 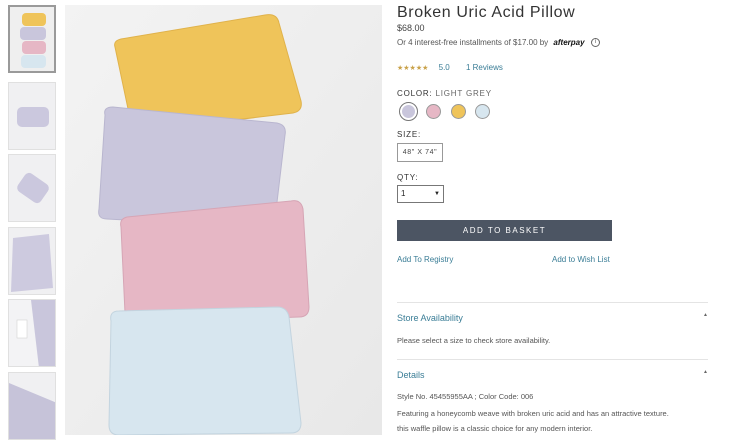 I want to click on product-title: Broken Uric Acid Pillow, so click(x=486, y=12).